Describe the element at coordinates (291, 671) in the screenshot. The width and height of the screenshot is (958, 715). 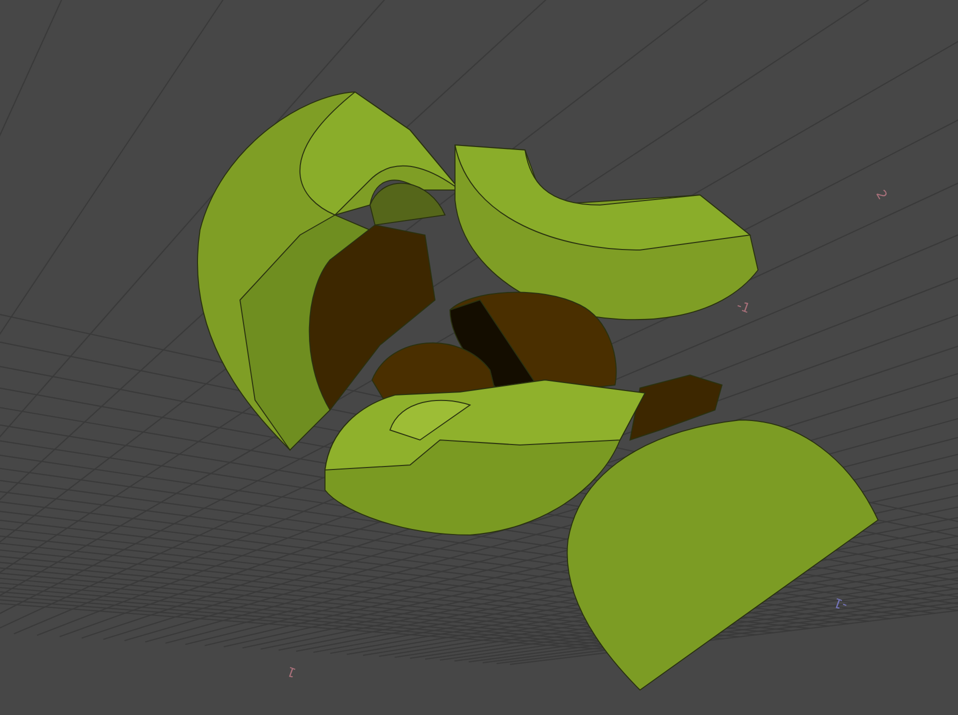
I see `grid-axis-label: 1` at that location.